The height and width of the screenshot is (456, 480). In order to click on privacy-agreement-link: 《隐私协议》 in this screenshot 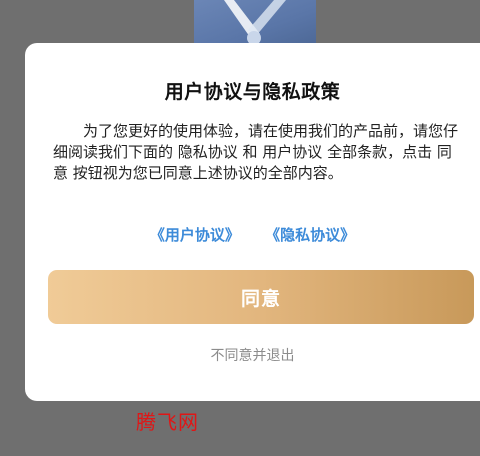, I will do `click(310, 235)`.